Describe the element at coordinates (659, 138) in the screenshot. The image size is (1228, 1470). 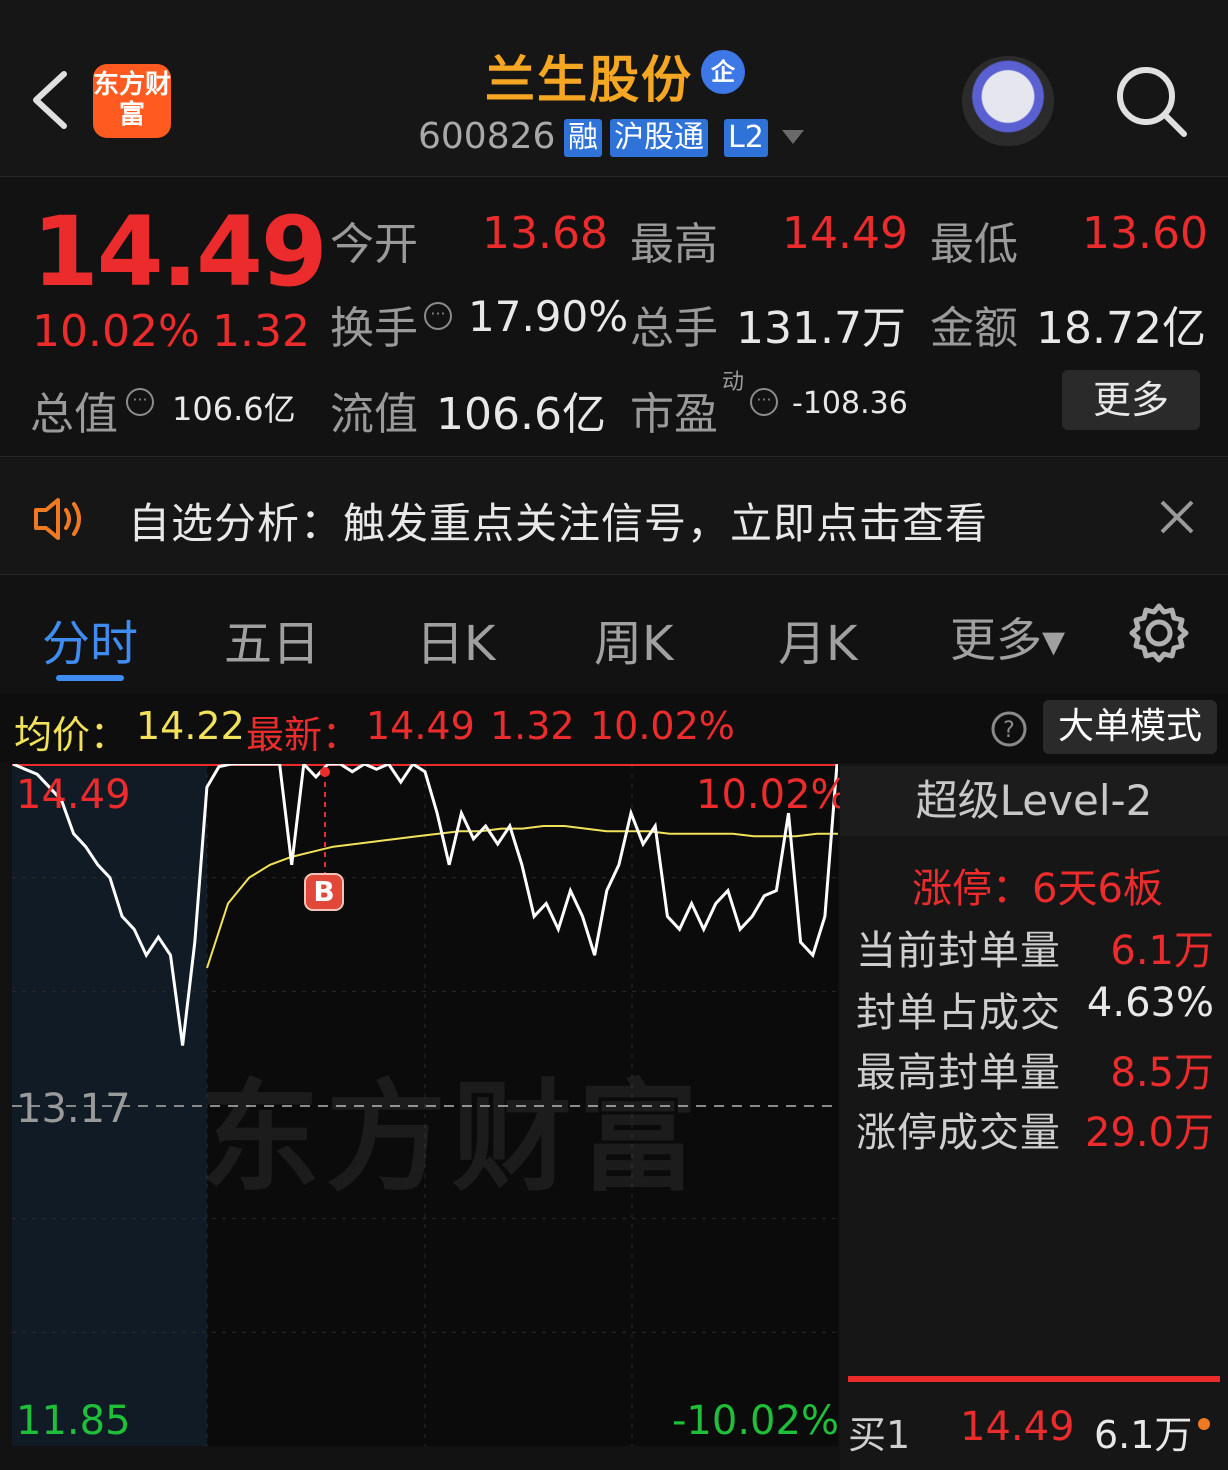
I see `hk-connect-tag: 沪股通` at that location.